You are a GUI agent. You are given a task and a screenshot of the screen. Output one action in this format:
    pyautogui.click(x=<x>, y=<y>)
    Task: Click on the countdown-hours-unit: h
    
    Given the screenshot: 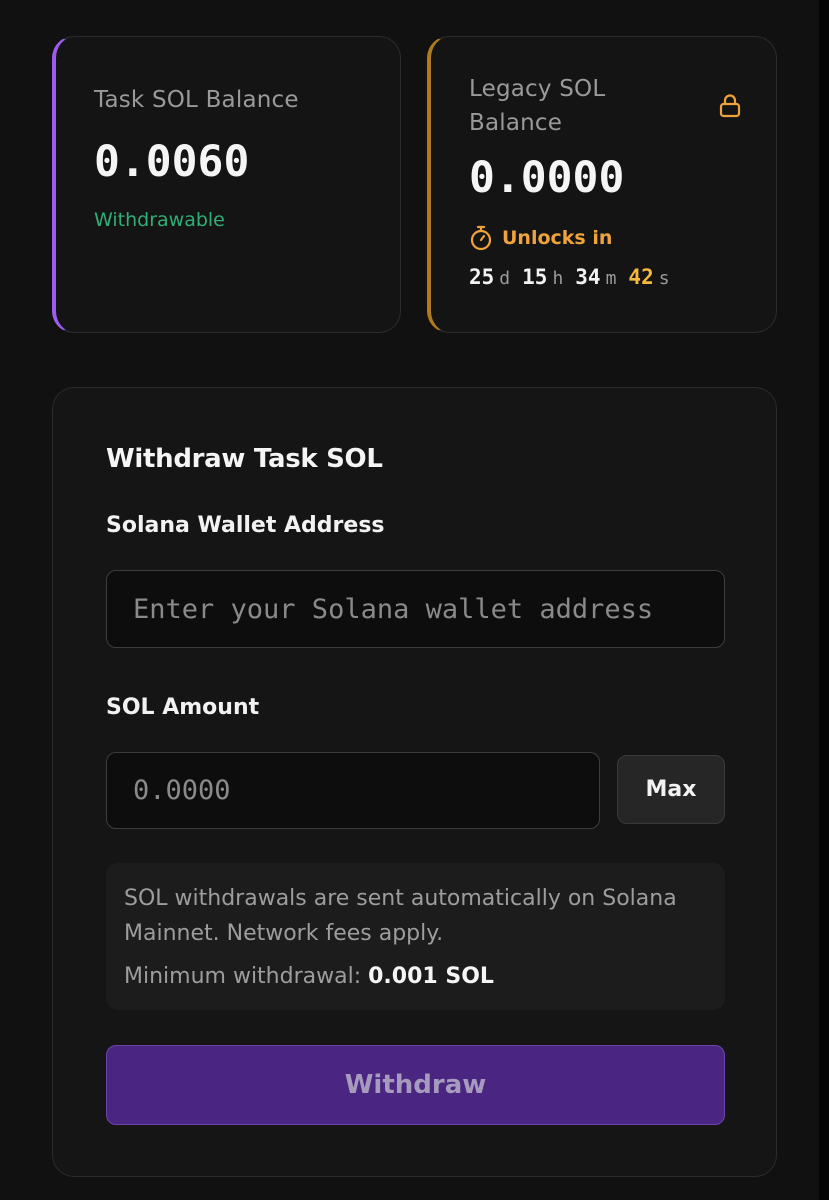 What is the action you would take?
    pyautogui.click(x=558, y=278)
    